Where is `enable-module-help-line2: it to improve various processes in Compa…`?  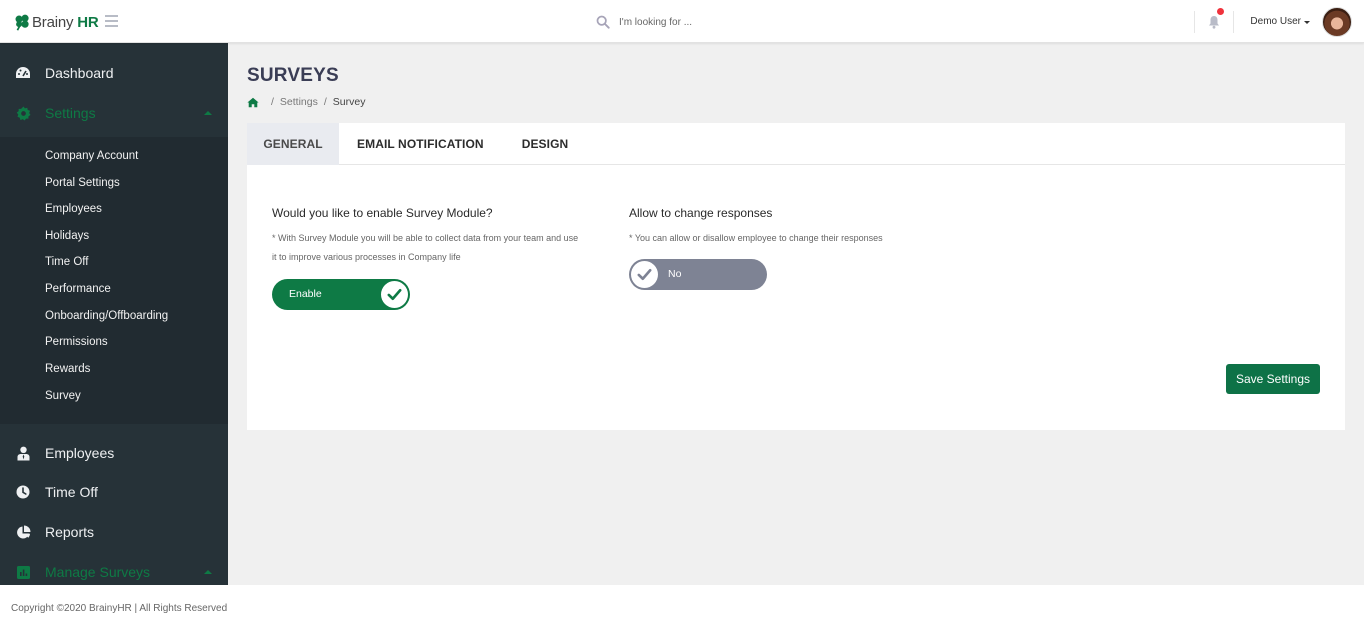
enable-module-help-line2: it to improve various processes in Compa… is located at coordinates (366, 257).